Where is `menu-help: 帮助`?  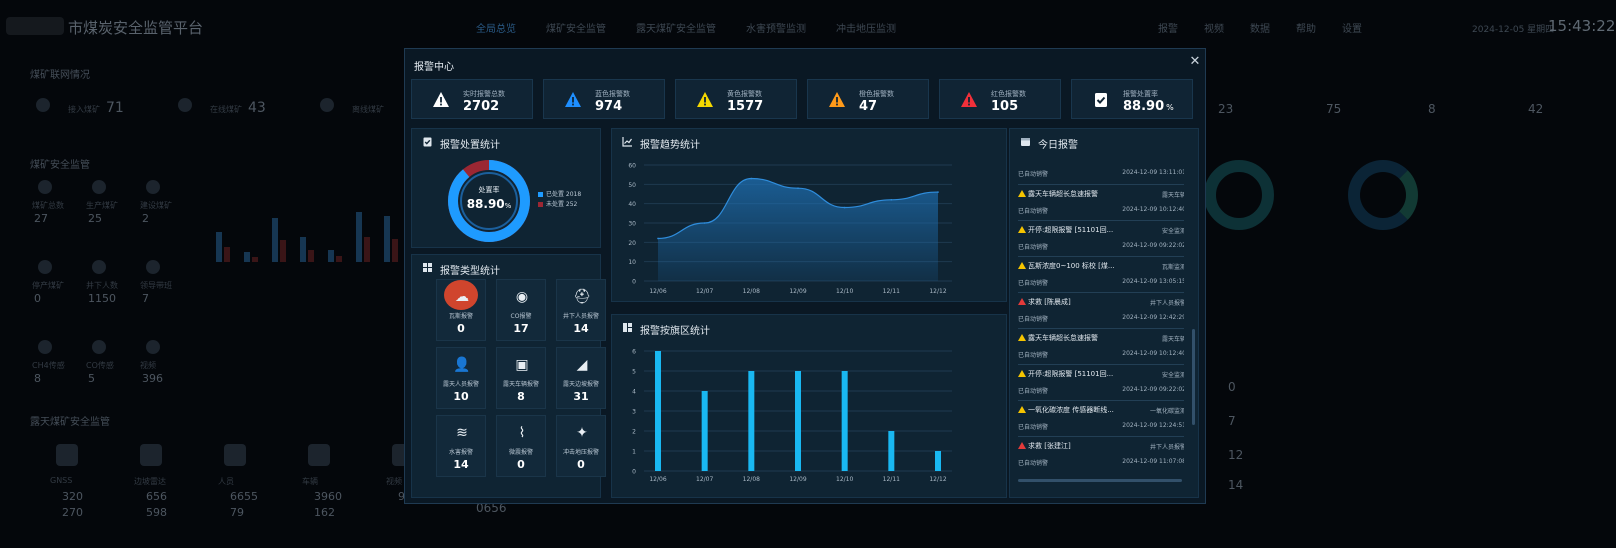
menu-help: 帮助 is located at coordinates (1306, 27).